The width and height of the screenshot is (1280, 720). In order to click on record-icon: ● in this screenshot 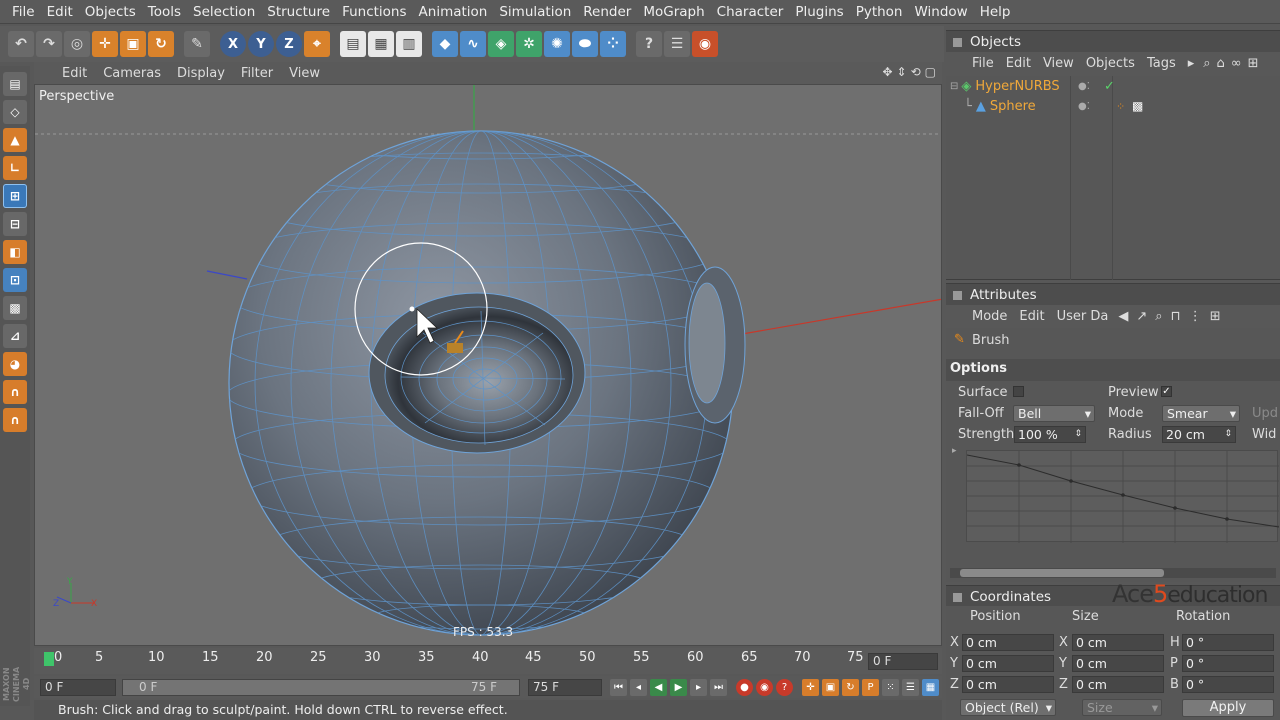, I will do `click(744, 687)`.